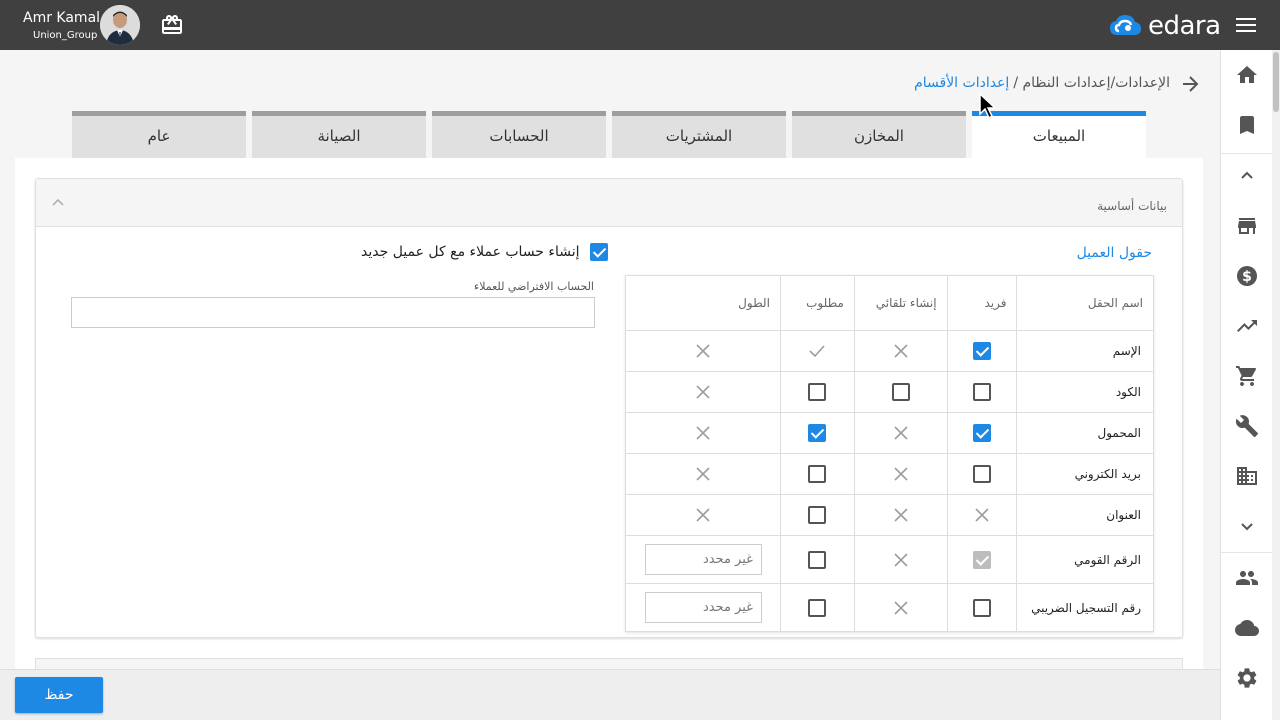  Describe the element at coordinates (1247, 526) in the screenshot. I see `chevron-down-icon` at that location.